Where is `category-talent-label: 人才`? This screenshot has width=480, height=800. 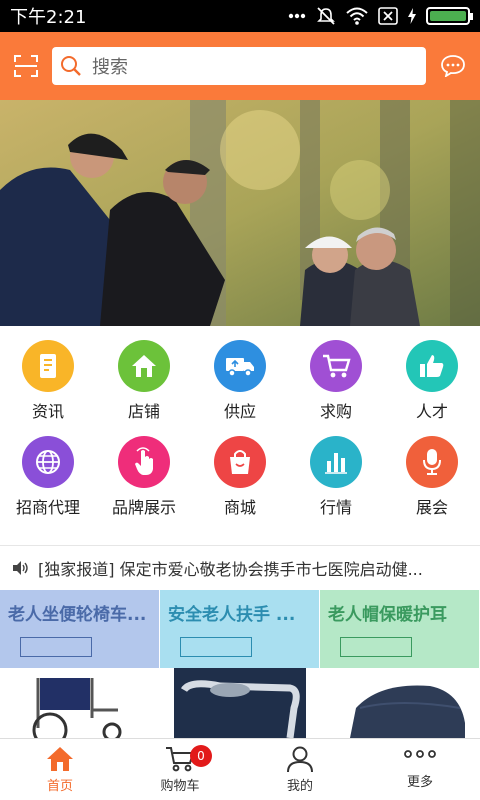 category-talent-label: 人才 is located at coordinates (431, 411).